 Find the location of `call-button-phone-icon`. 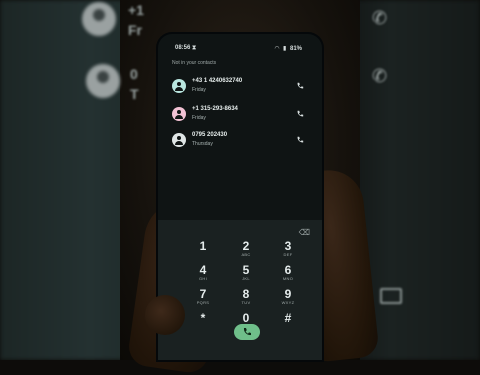

call-button-phone-icon is located at coordinates (247, 332).